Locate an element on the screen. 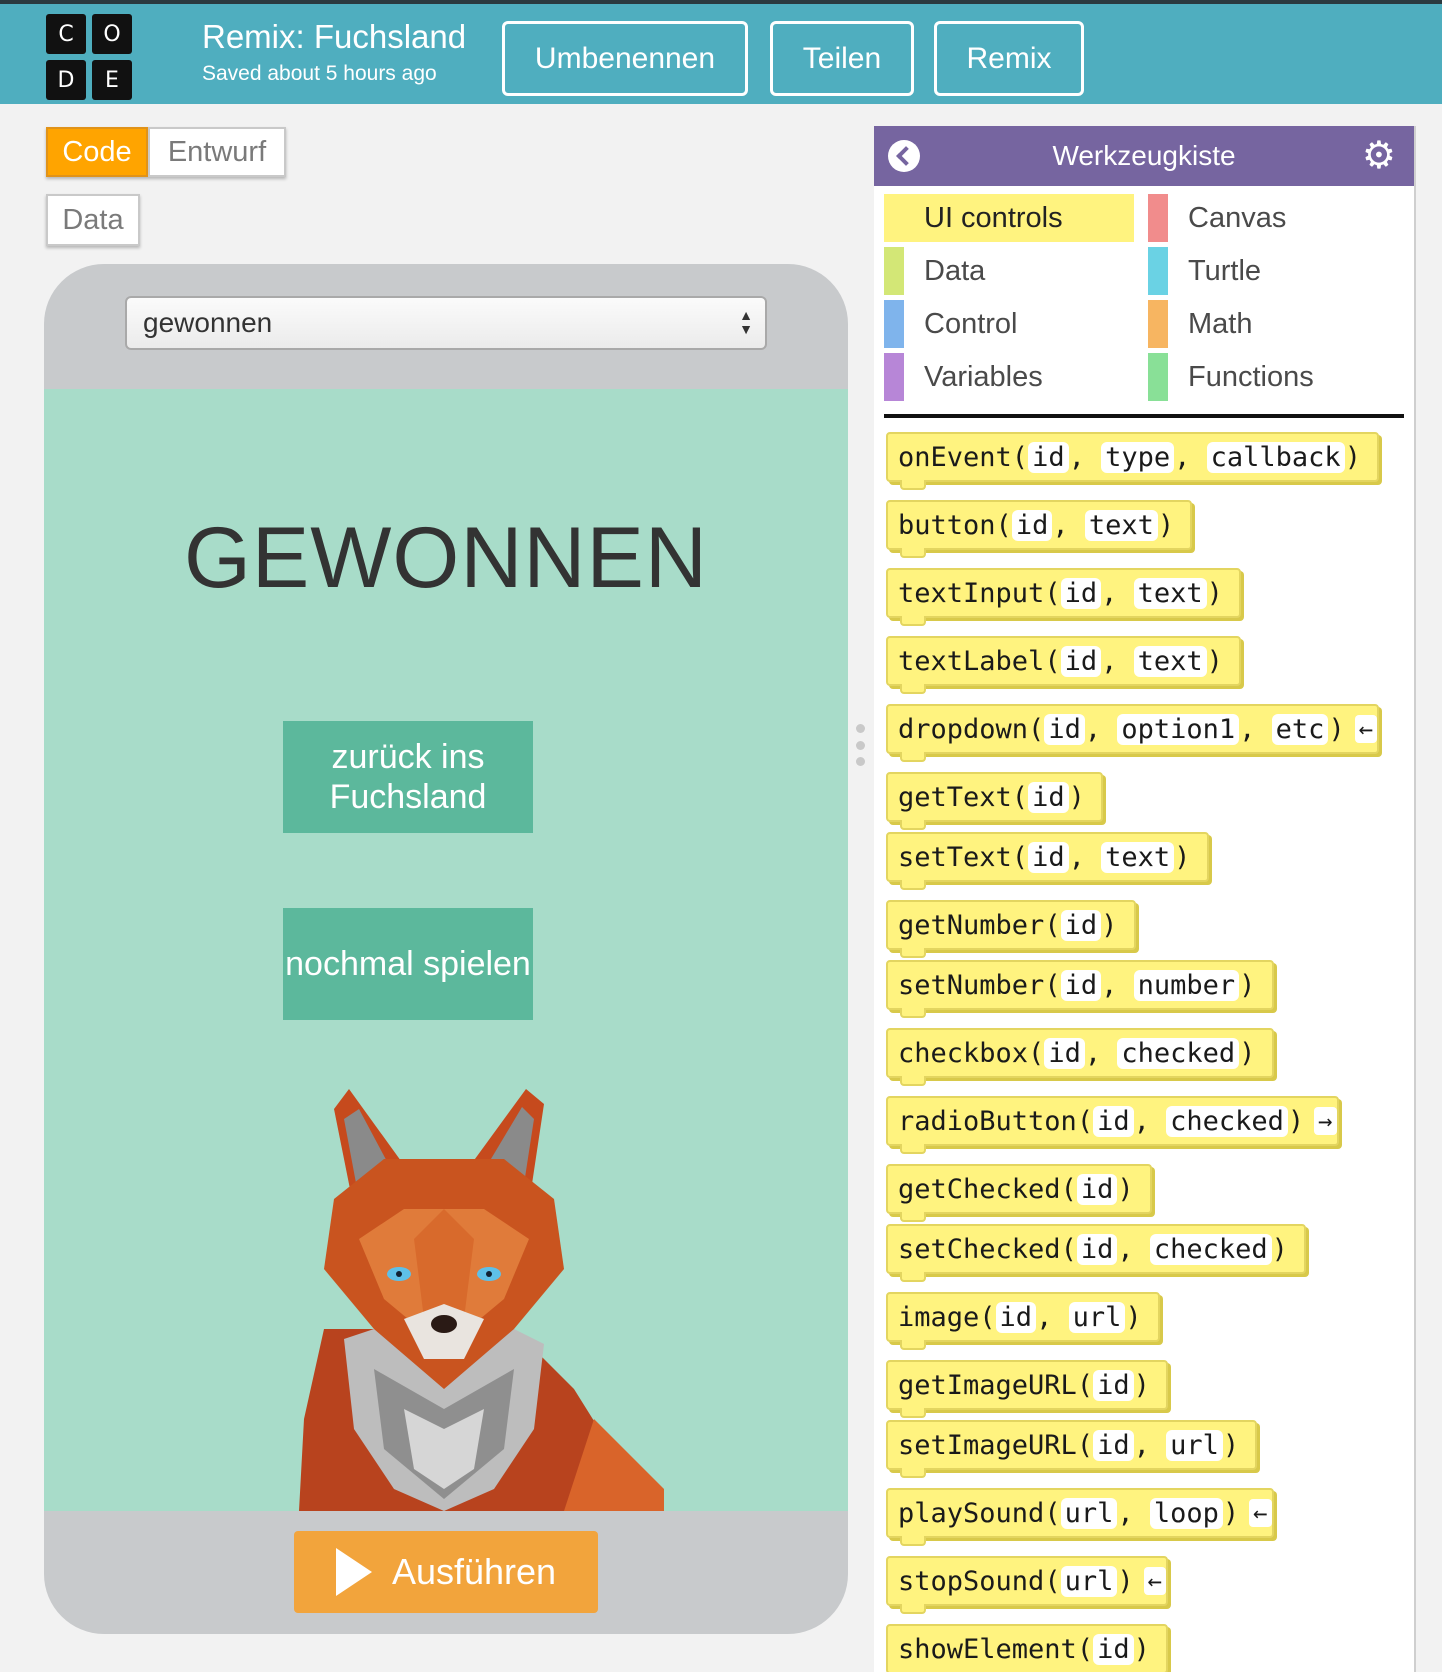  logo-letter: D is located at coordinates (66, 80).